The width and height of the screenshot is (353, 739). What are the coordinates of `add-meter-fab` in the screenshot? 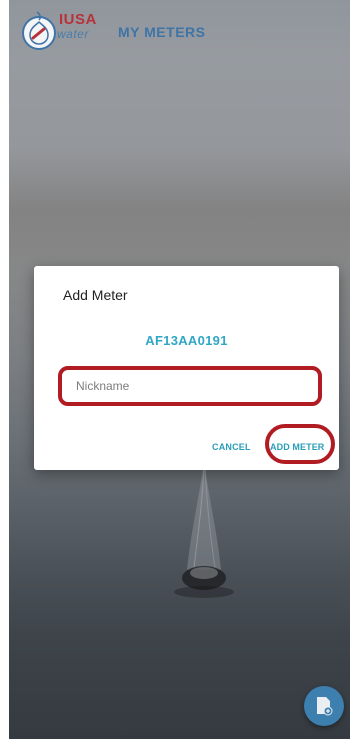 It's located at (324, 706).